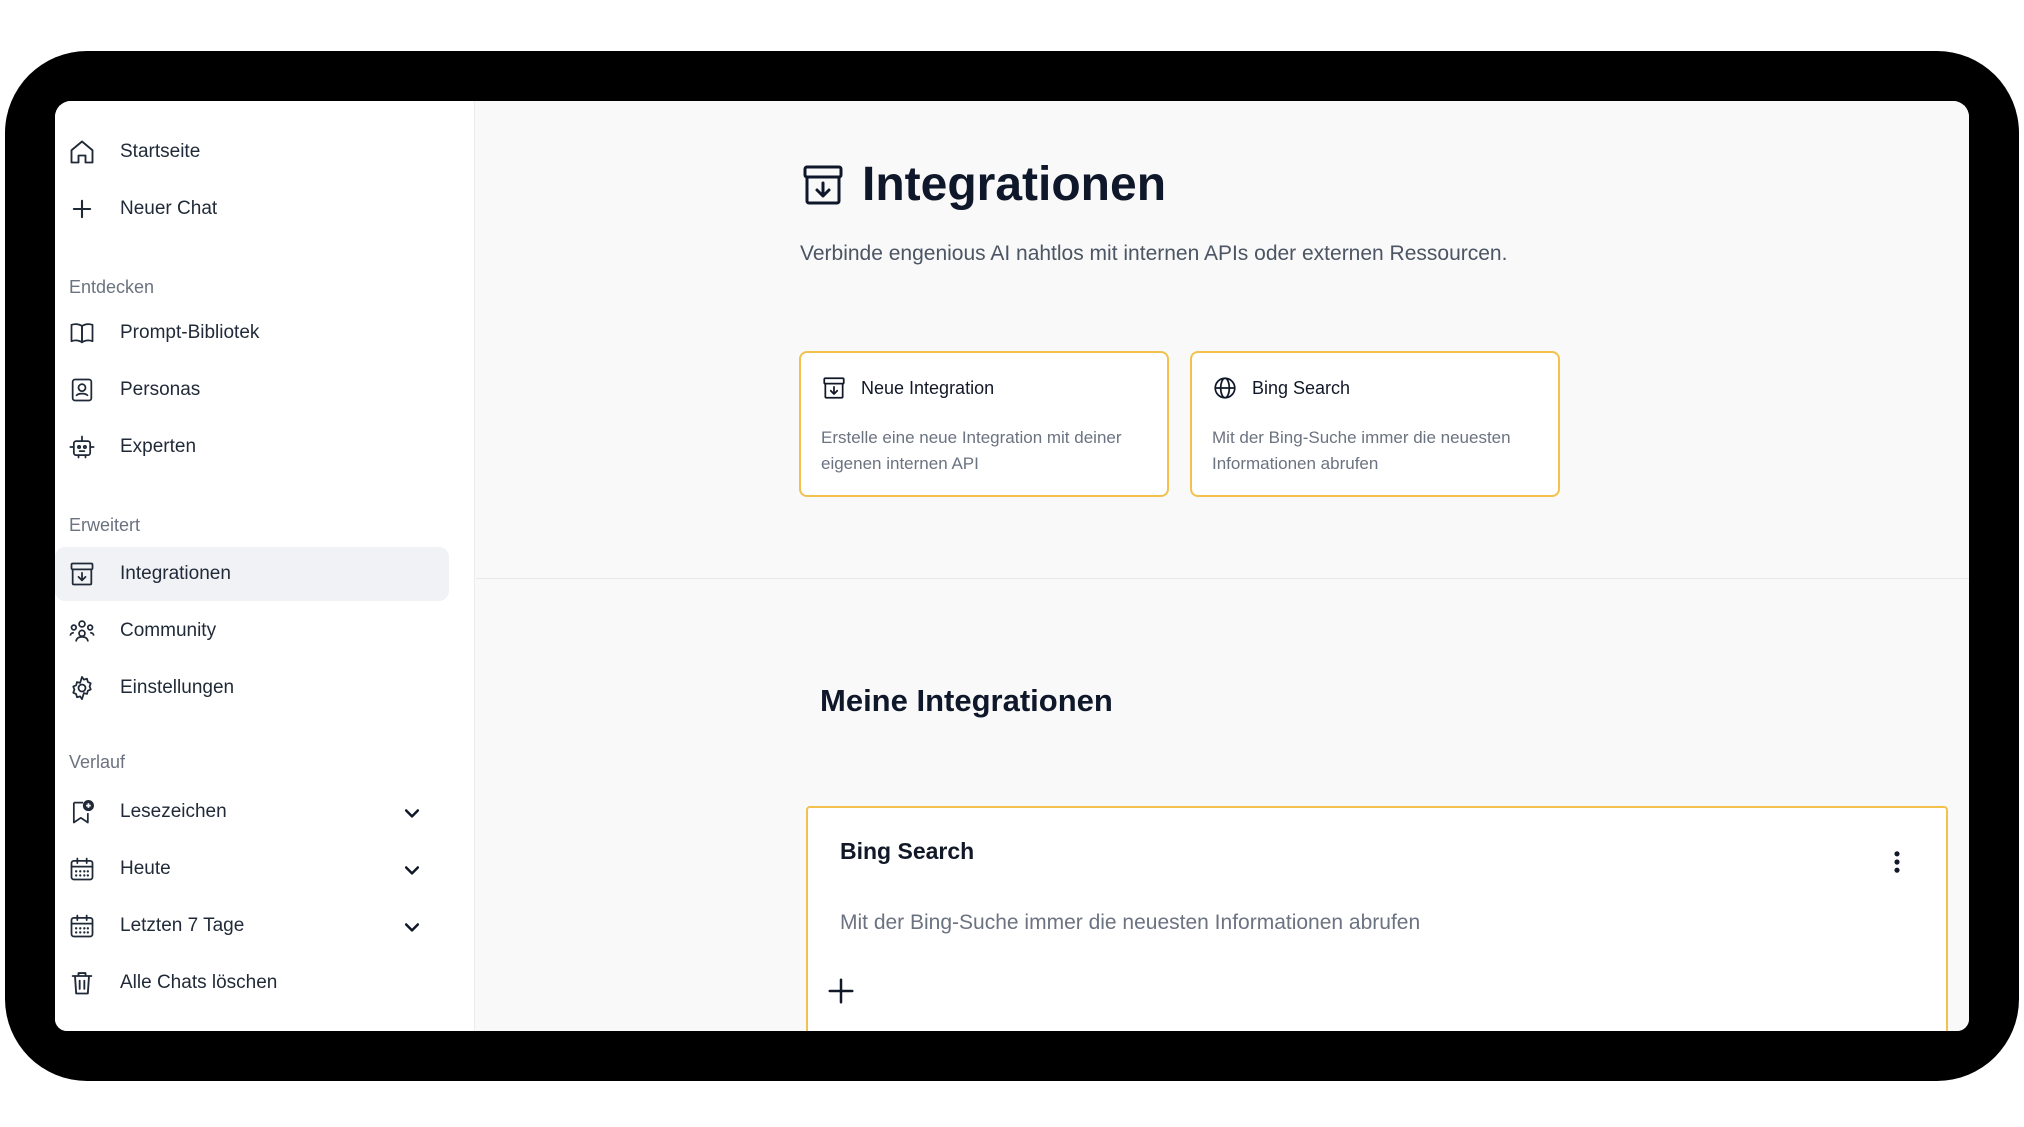 Image resolution: width=2024 pixels, height=1127 pixels. What do you see at coordinates (252, 574) in the screenshot?
I see `sidebar-item-integrationen: Integrationen` at bounding box center [252, 574].